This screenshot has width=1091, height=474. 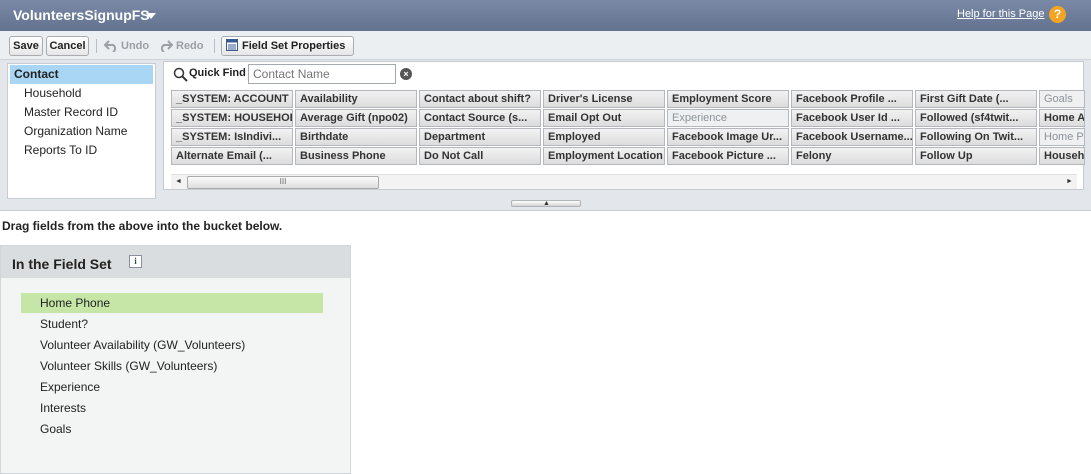 I want to click on object-item-household: Household, so click(x=81, y=93).